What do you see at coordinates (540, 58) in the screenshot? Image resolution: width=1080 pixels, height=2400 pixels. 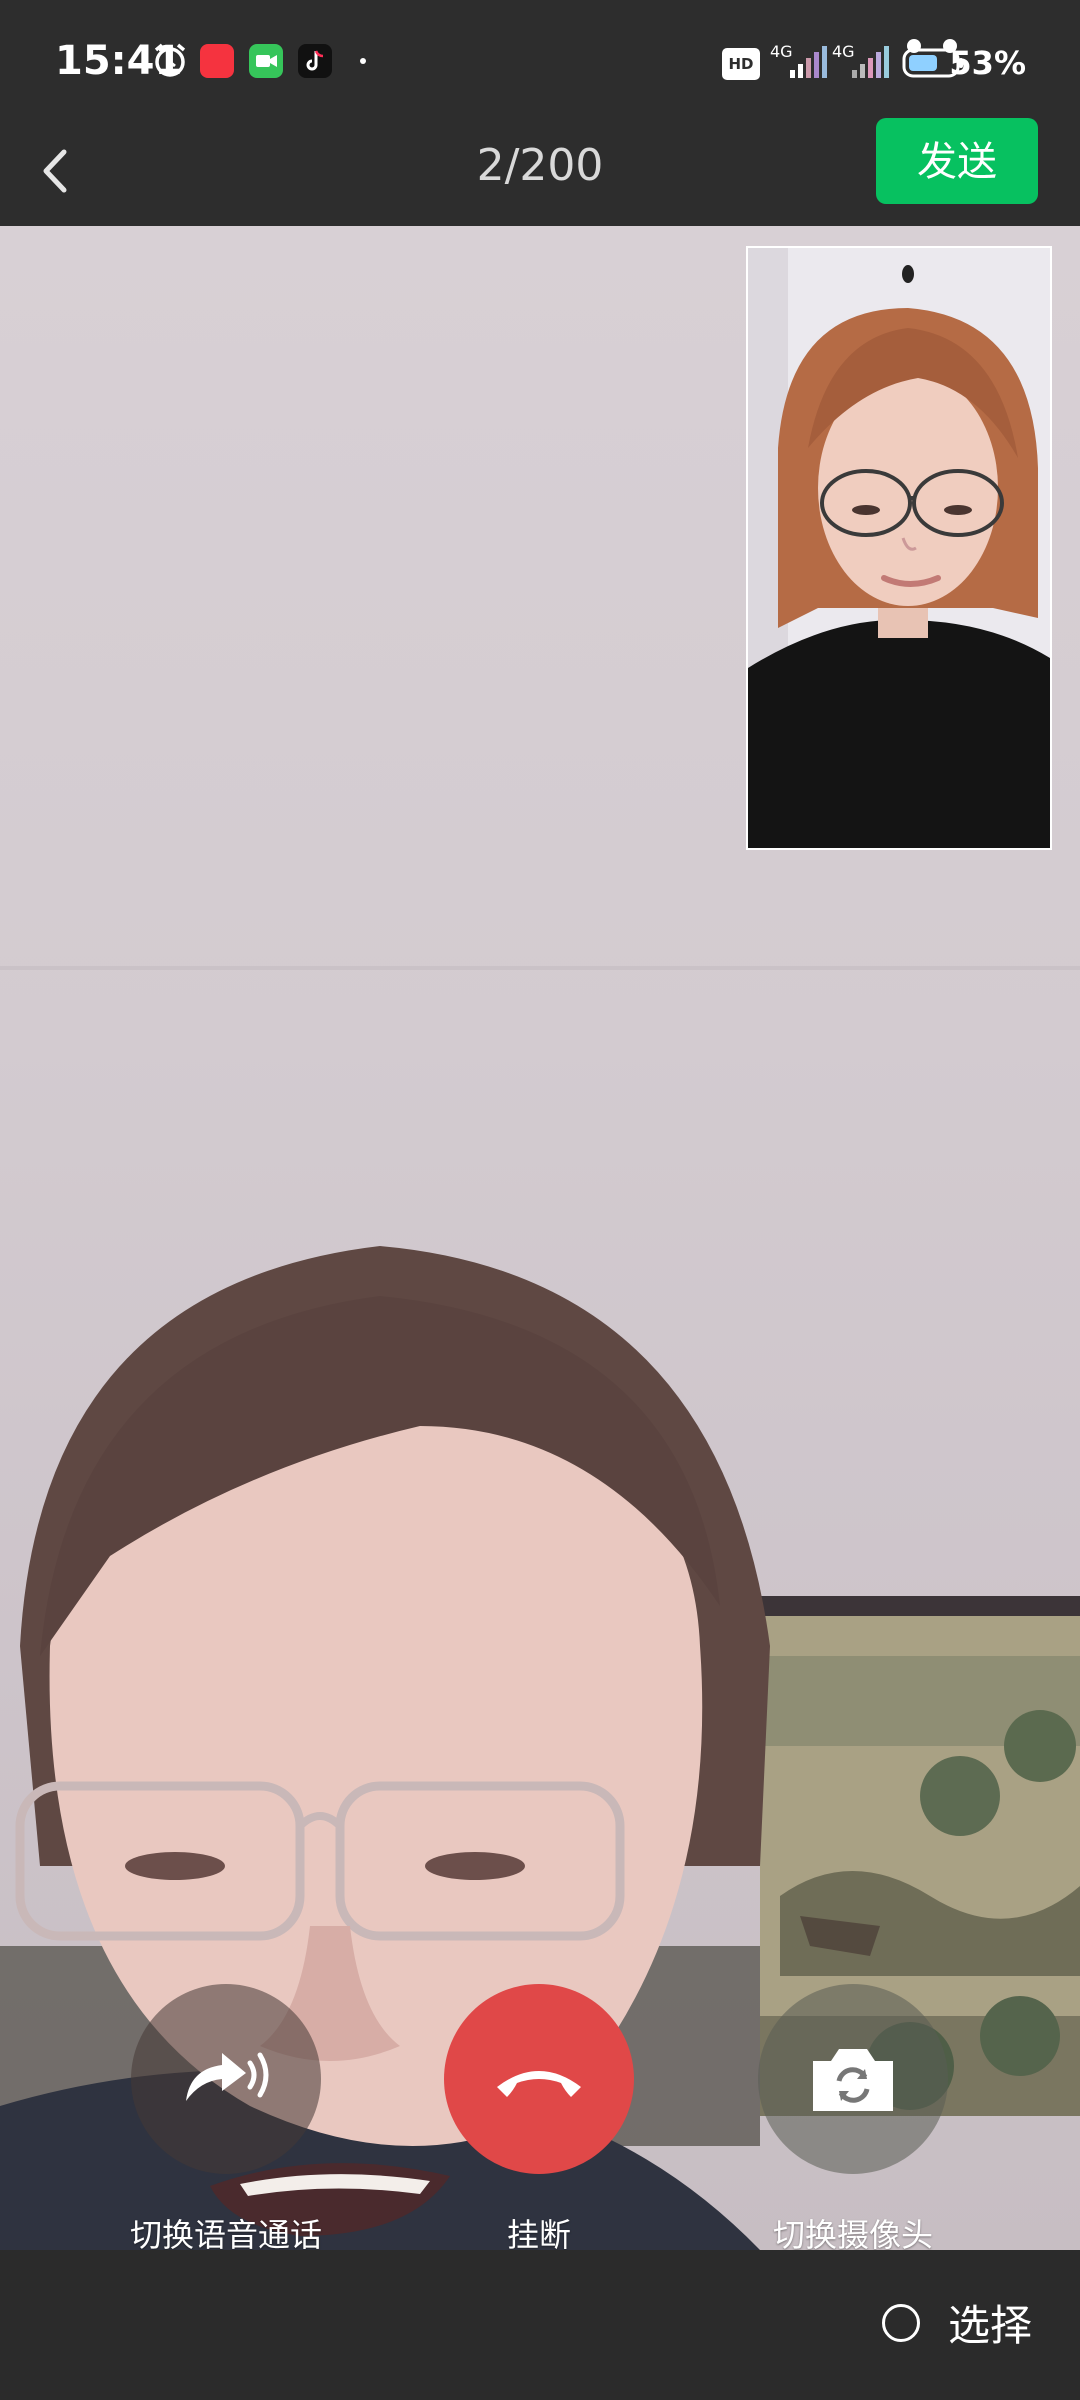 I see `status-bar: 15:41 HD 4G 4G 53%` at bounding box center [540, 58].